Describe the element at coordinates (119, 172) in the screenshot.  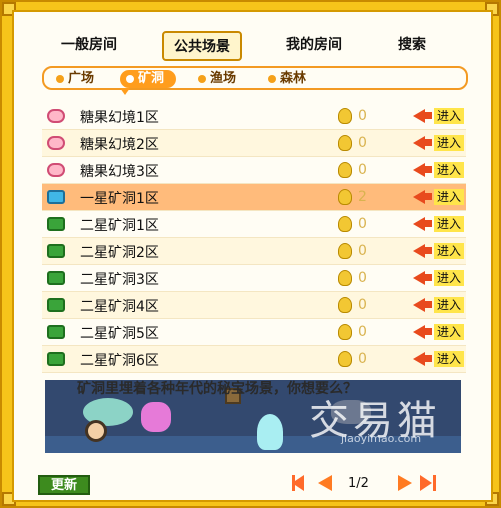
I see `room-name: 糖果幻境3区` at that location.